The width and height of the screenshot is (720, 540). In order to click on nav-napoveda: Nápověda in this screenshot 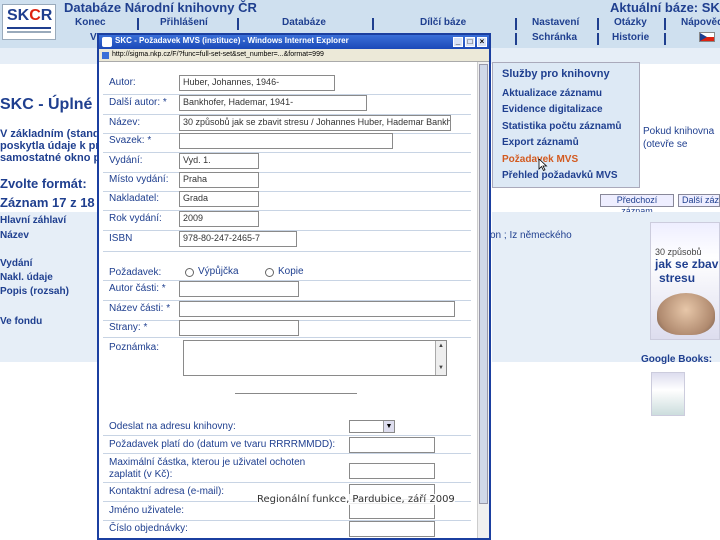, I will do `click(700, 24)`.